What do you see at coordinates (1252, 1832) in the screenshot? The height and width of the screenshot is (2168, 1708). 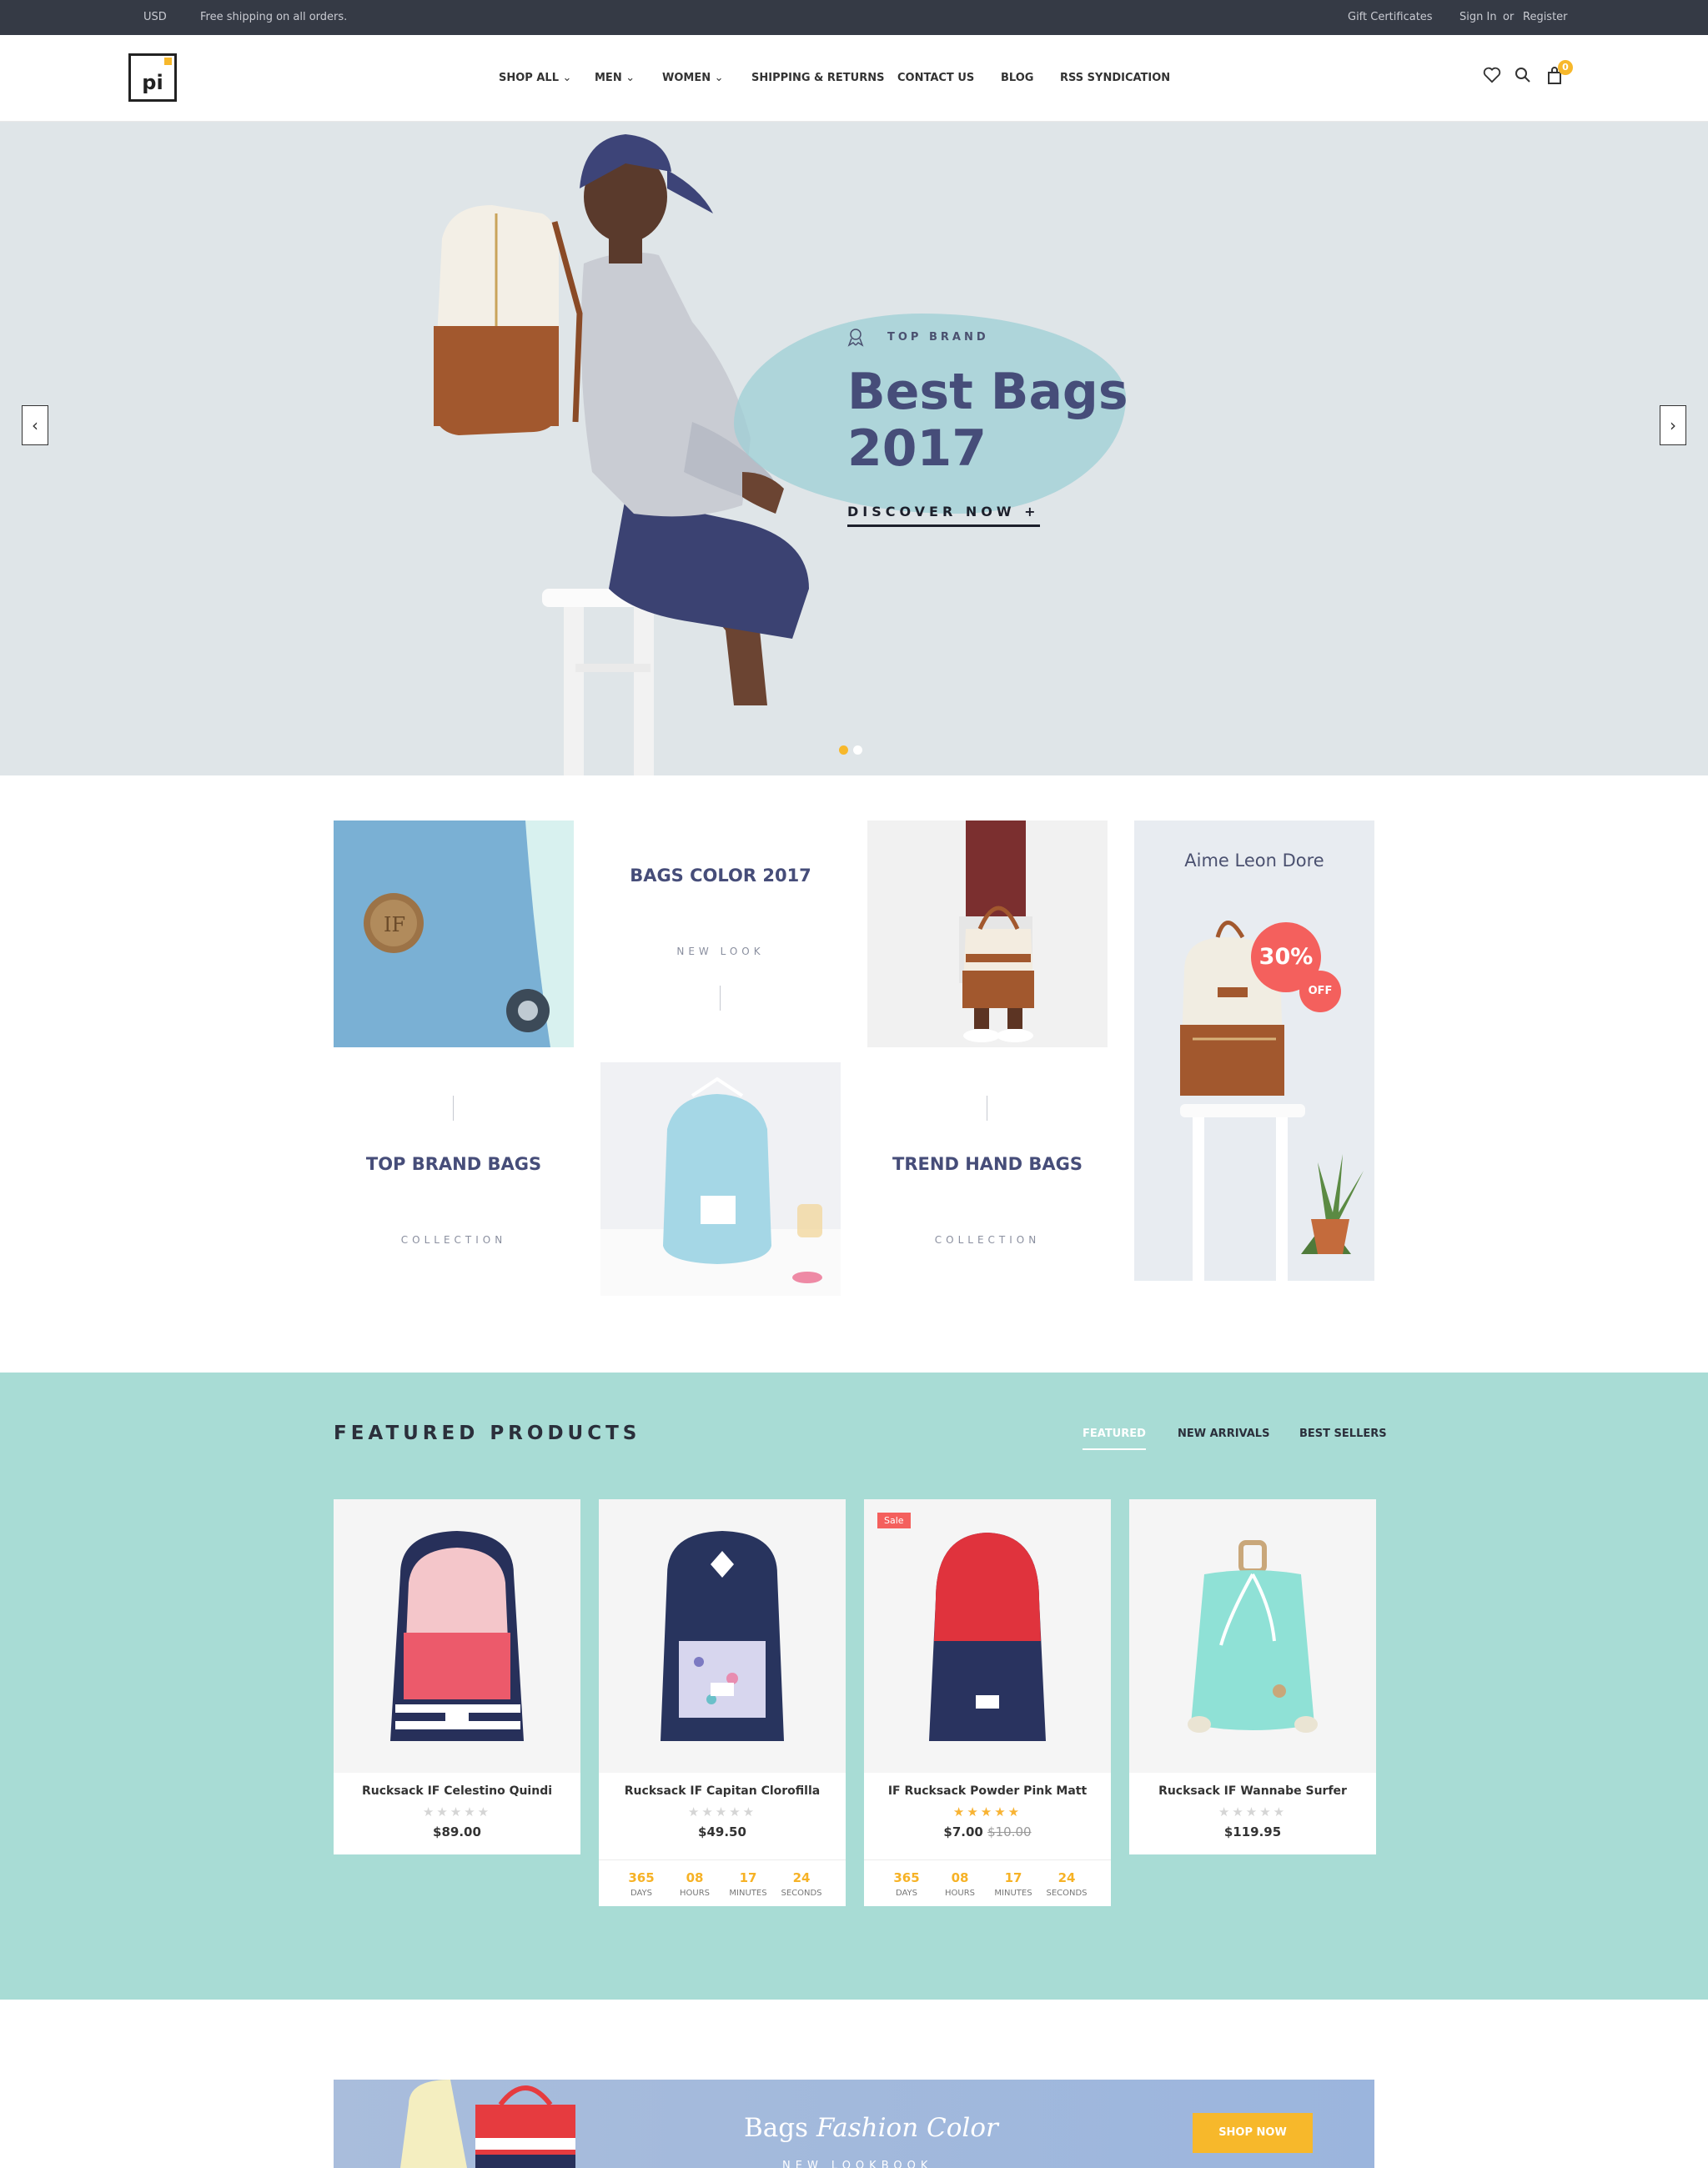 I see `product-price: $119.95` at bounding box center [1252, 1832].